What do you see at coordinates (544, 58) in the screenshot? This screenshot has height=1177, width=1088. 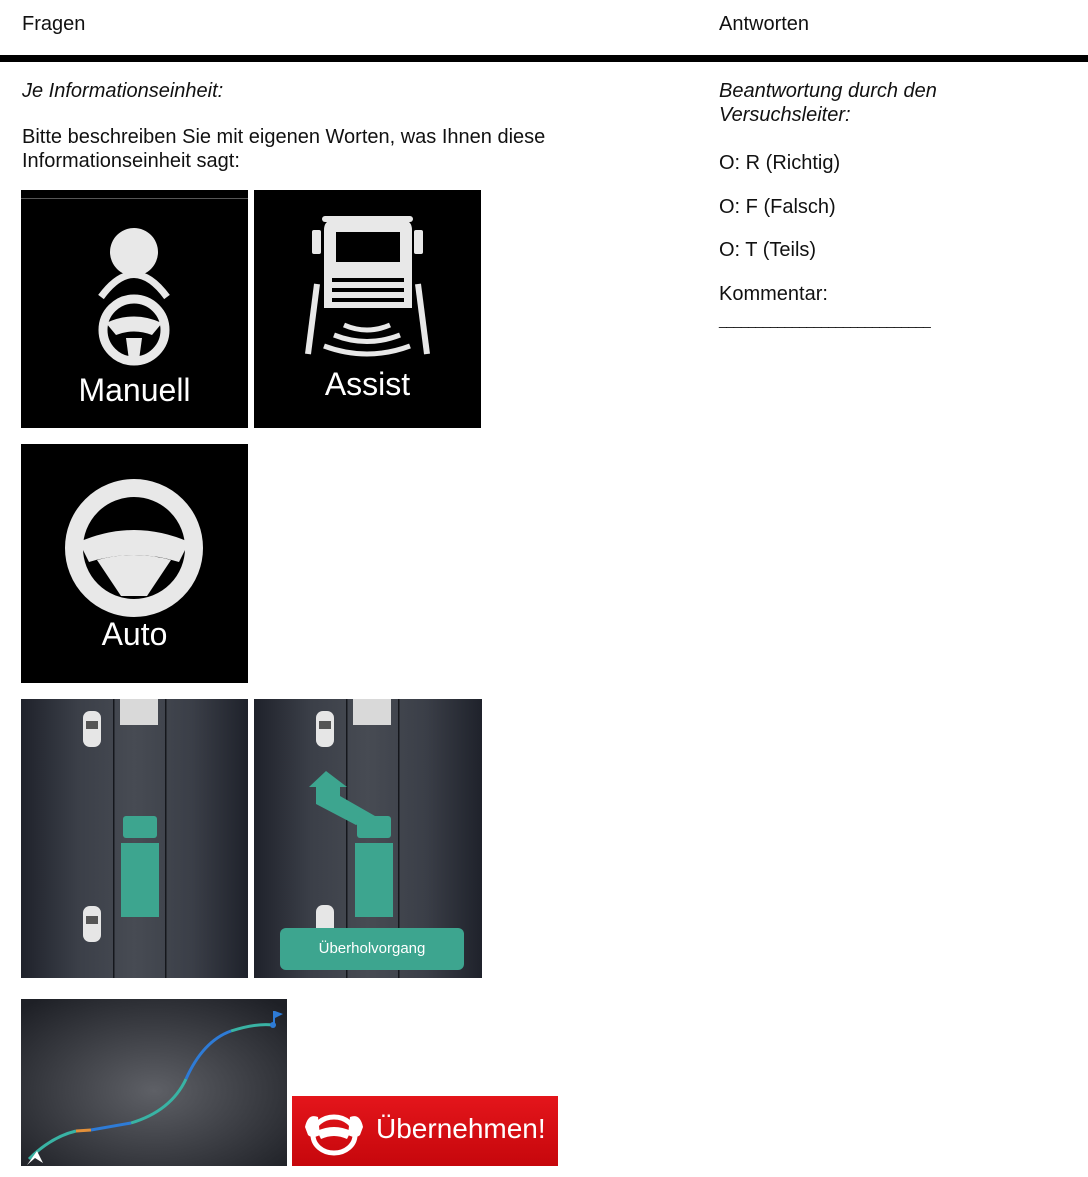 I see `header-divider` at bounding box center [544, 58].